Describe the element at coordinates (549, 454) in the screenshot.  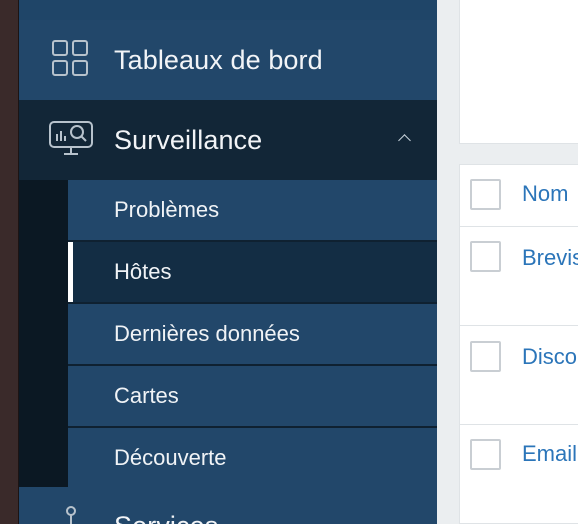
I see `host-name-link: Email` at that location.